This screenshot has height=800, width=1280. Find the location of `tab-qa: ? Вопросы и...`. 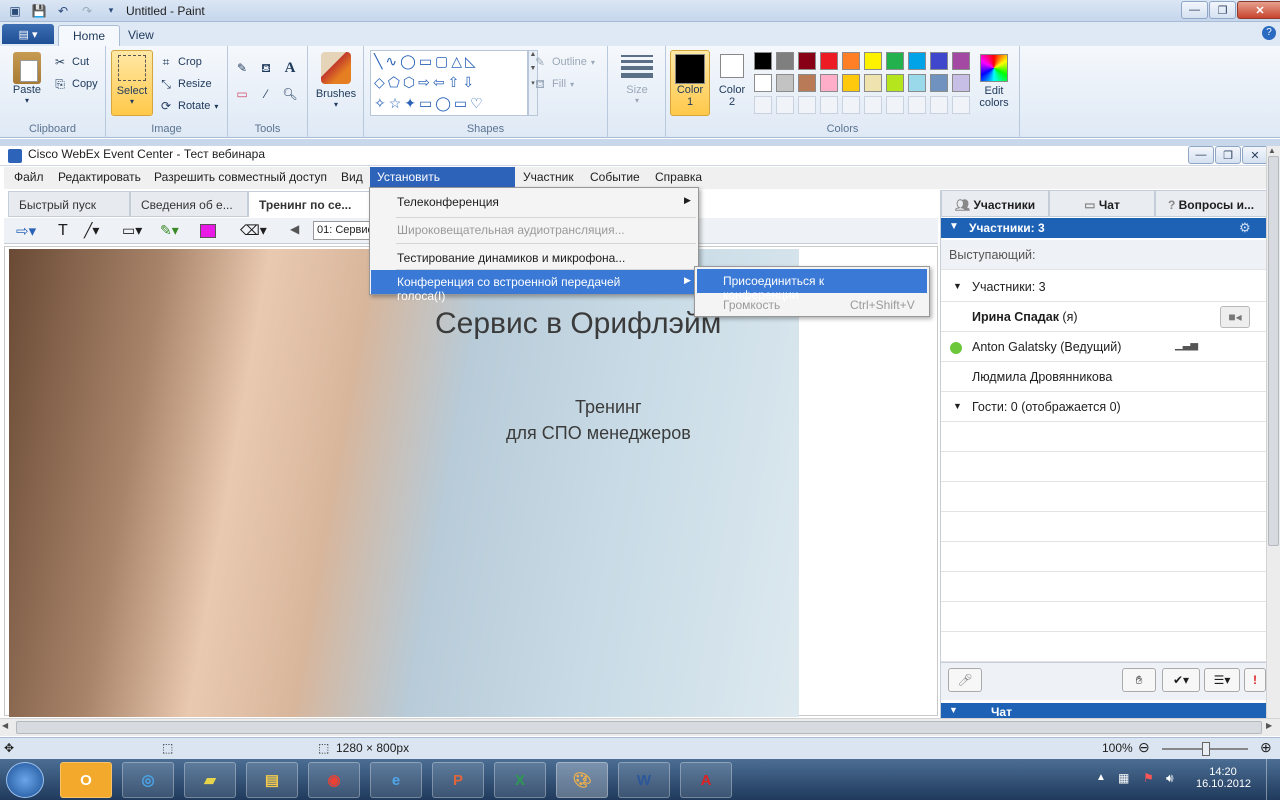

tab-qa: ? Вопросы и... is located at coordinates (1211, 203).